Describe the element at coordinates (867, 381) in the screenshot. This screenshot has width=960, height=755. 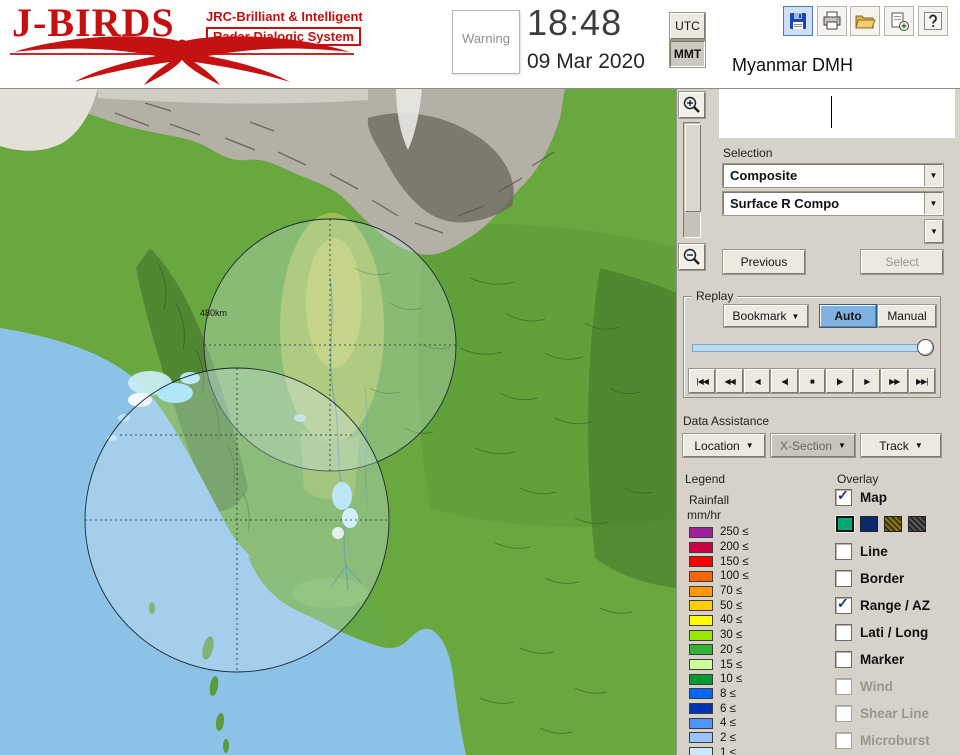
I see `play-button: ▶` at that location.